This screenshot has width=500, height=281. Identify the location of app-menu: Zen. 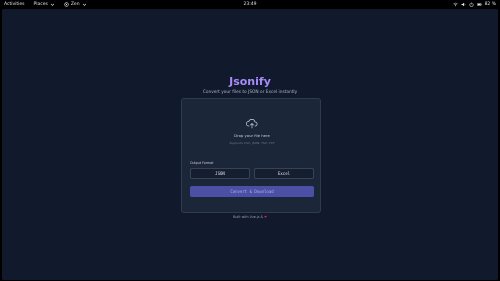
(75, 4).